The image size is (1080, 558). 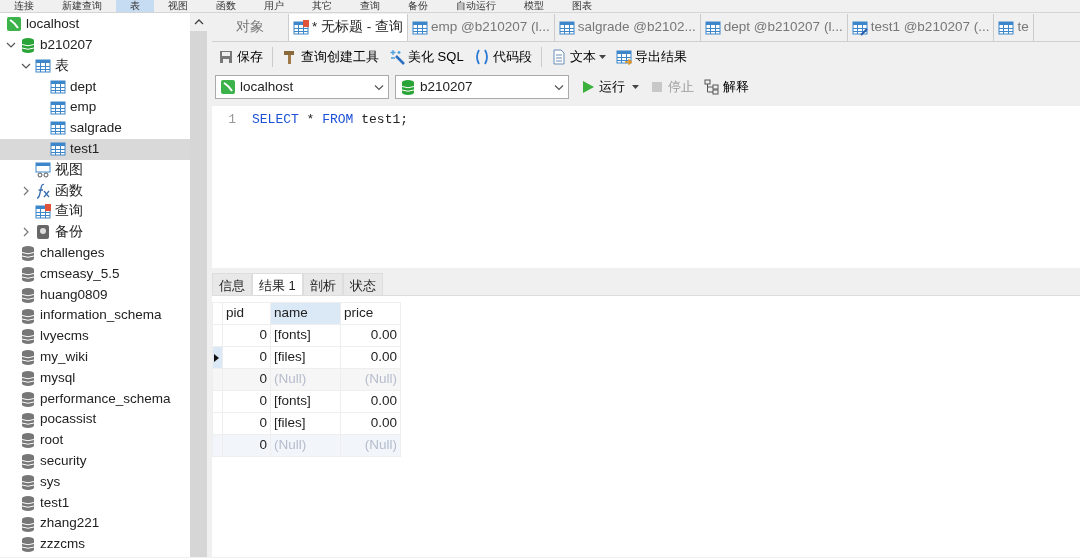 What do you see at coordinates (95, 274) in the screenshot?
I see `tree-item: cmseasy_5.5` at bounding box center [95, 274].